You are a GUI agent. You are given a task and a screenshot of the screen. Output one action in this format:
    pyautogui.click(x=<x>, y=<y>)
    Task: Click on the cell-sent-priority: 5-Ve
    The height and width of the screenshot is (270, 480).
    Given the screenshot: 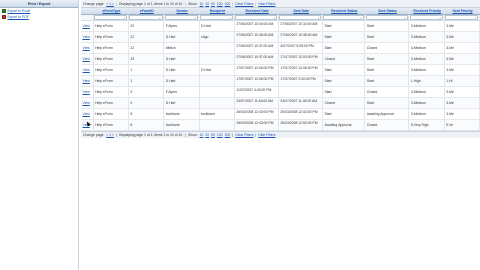 What is the action you would take?
    pyautogui.click(x=462, y=125)
    